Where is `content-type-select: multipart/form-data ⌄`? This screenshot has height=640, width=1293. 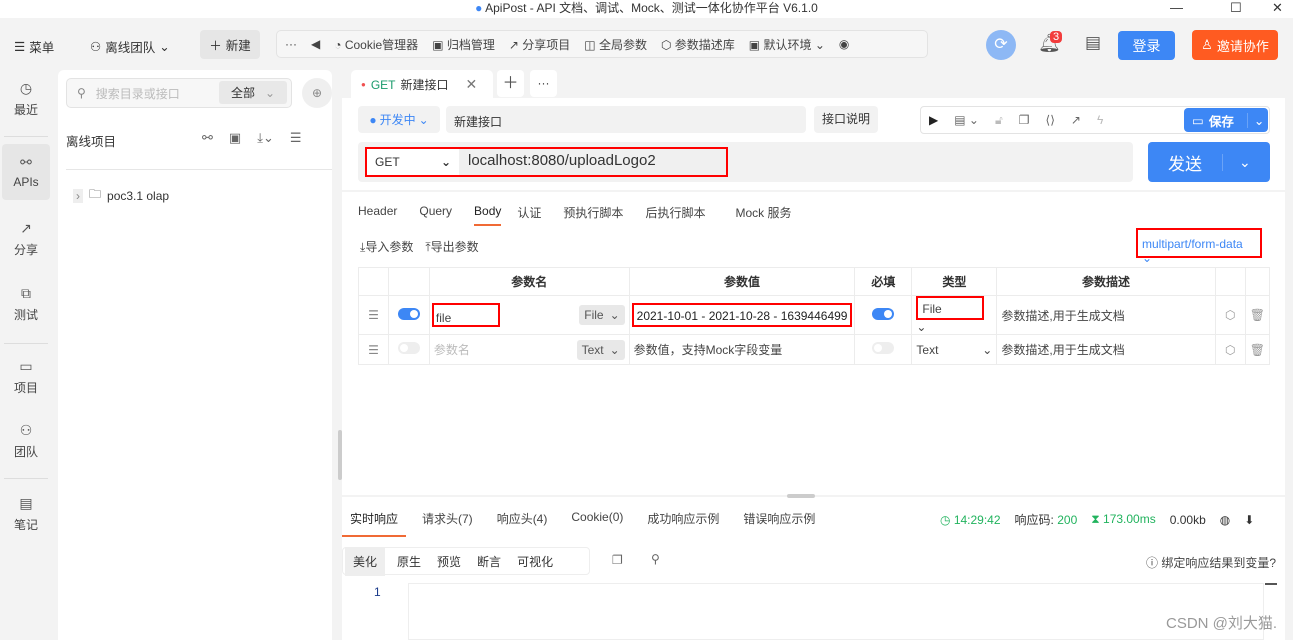
content-type-select: multipart/form-data ⌄ is located at coordinates (1199, 246).